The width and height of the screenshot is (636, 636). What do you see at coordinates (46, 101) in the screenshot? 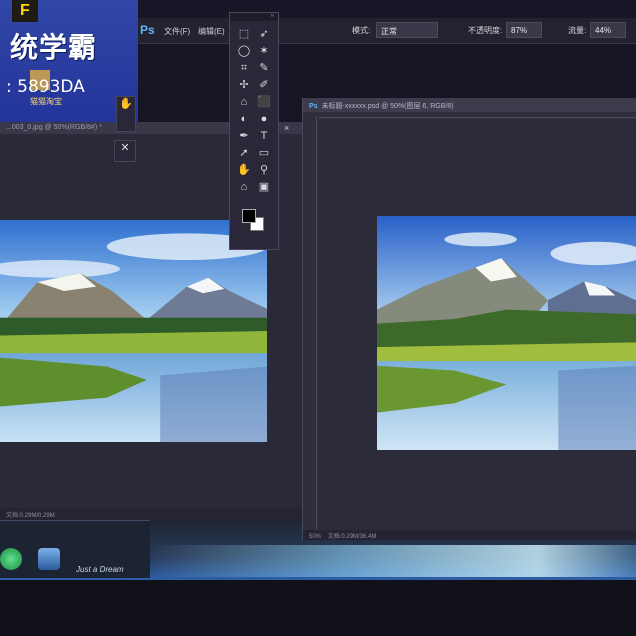
I see `brand-sub: 猫猫淘宝` at bounding box center [46, 101].